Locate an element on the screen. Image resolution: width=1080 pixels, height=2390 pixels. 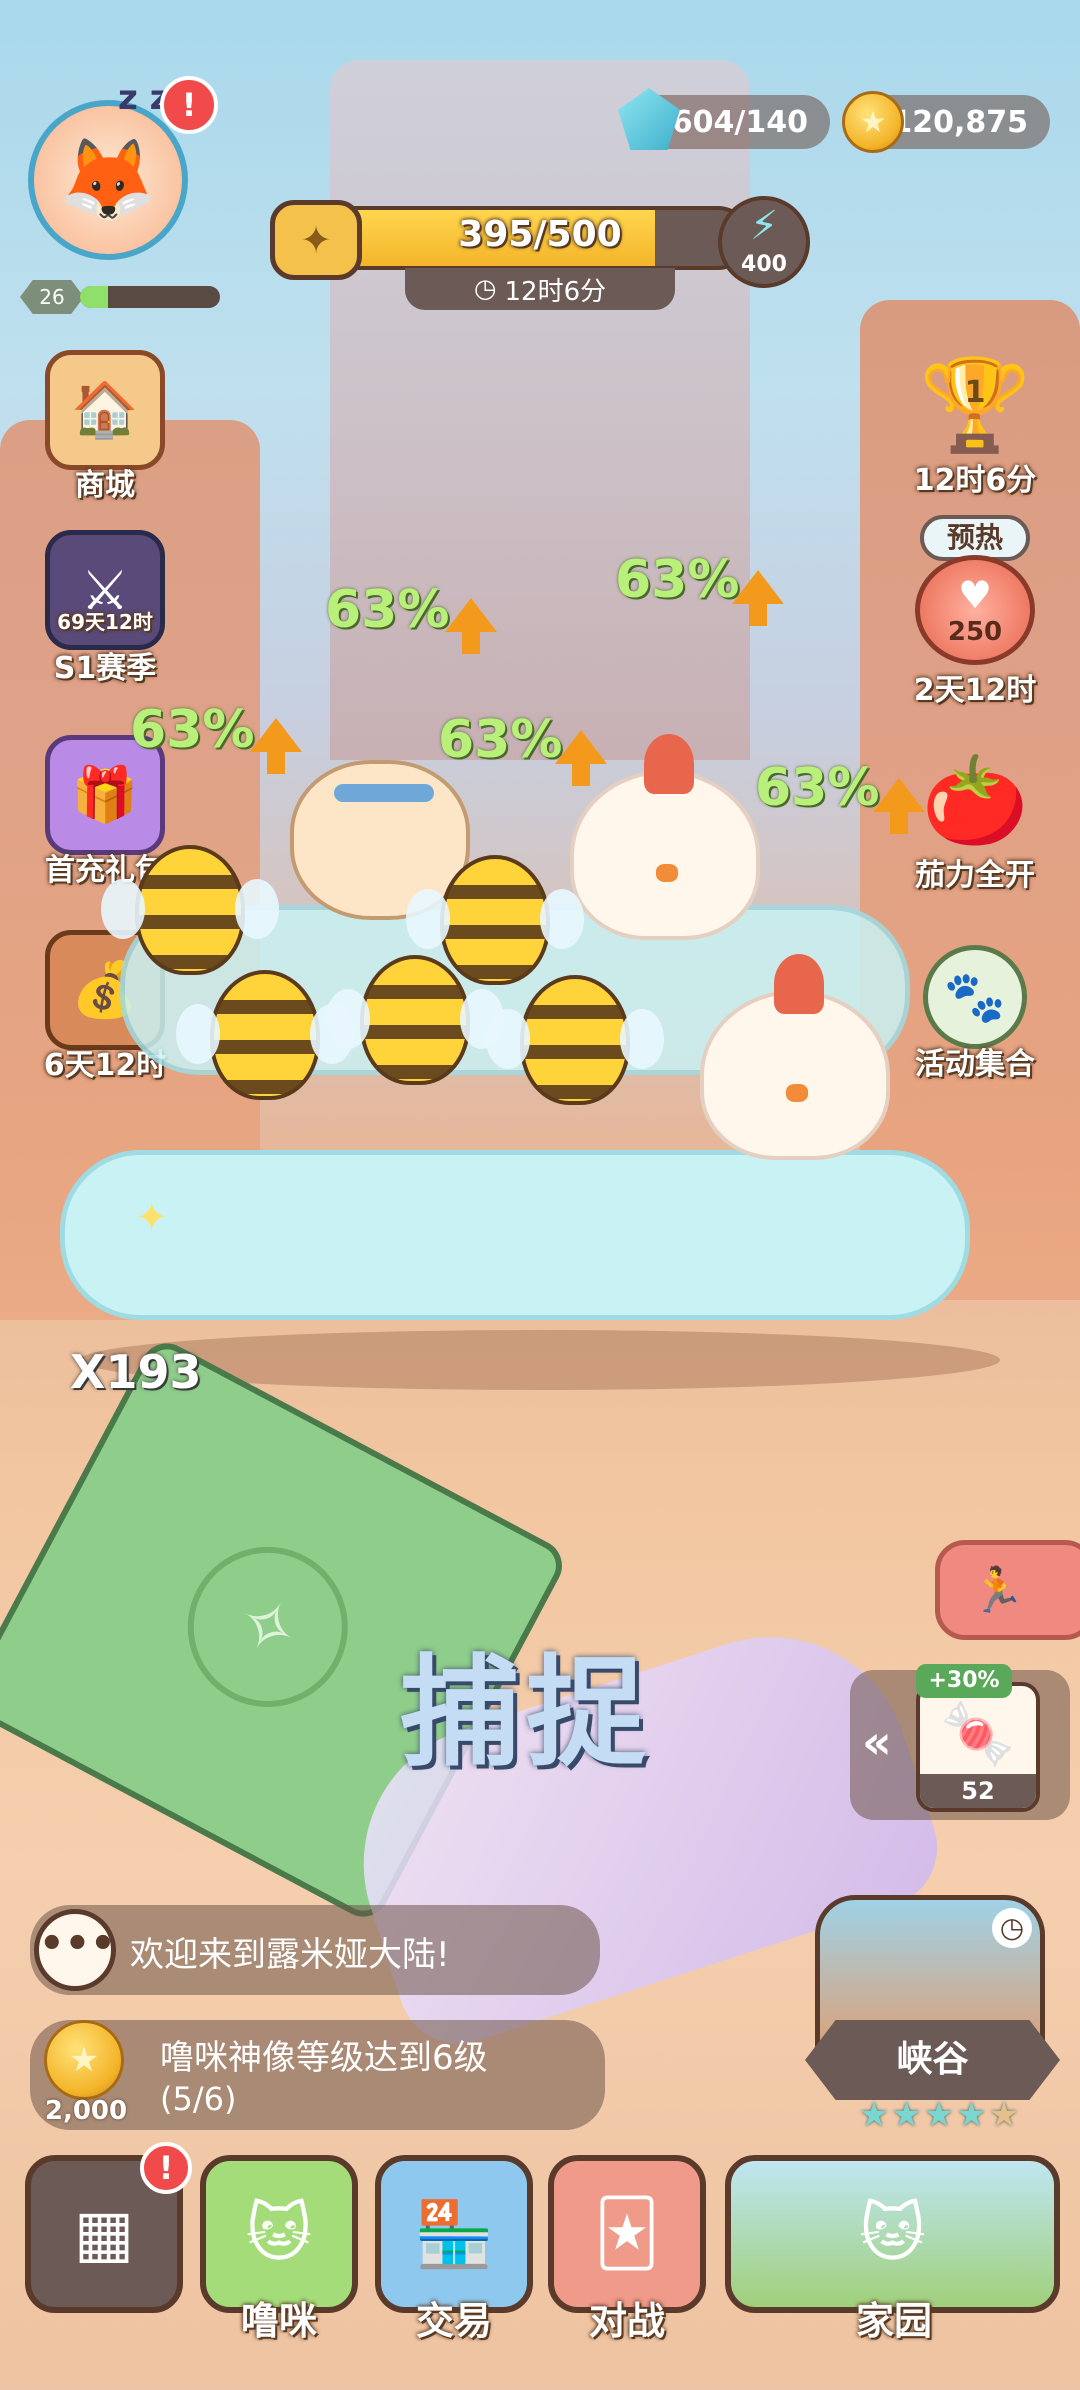
menu-alert-badge: ! is located at coordinates (166, 2168).